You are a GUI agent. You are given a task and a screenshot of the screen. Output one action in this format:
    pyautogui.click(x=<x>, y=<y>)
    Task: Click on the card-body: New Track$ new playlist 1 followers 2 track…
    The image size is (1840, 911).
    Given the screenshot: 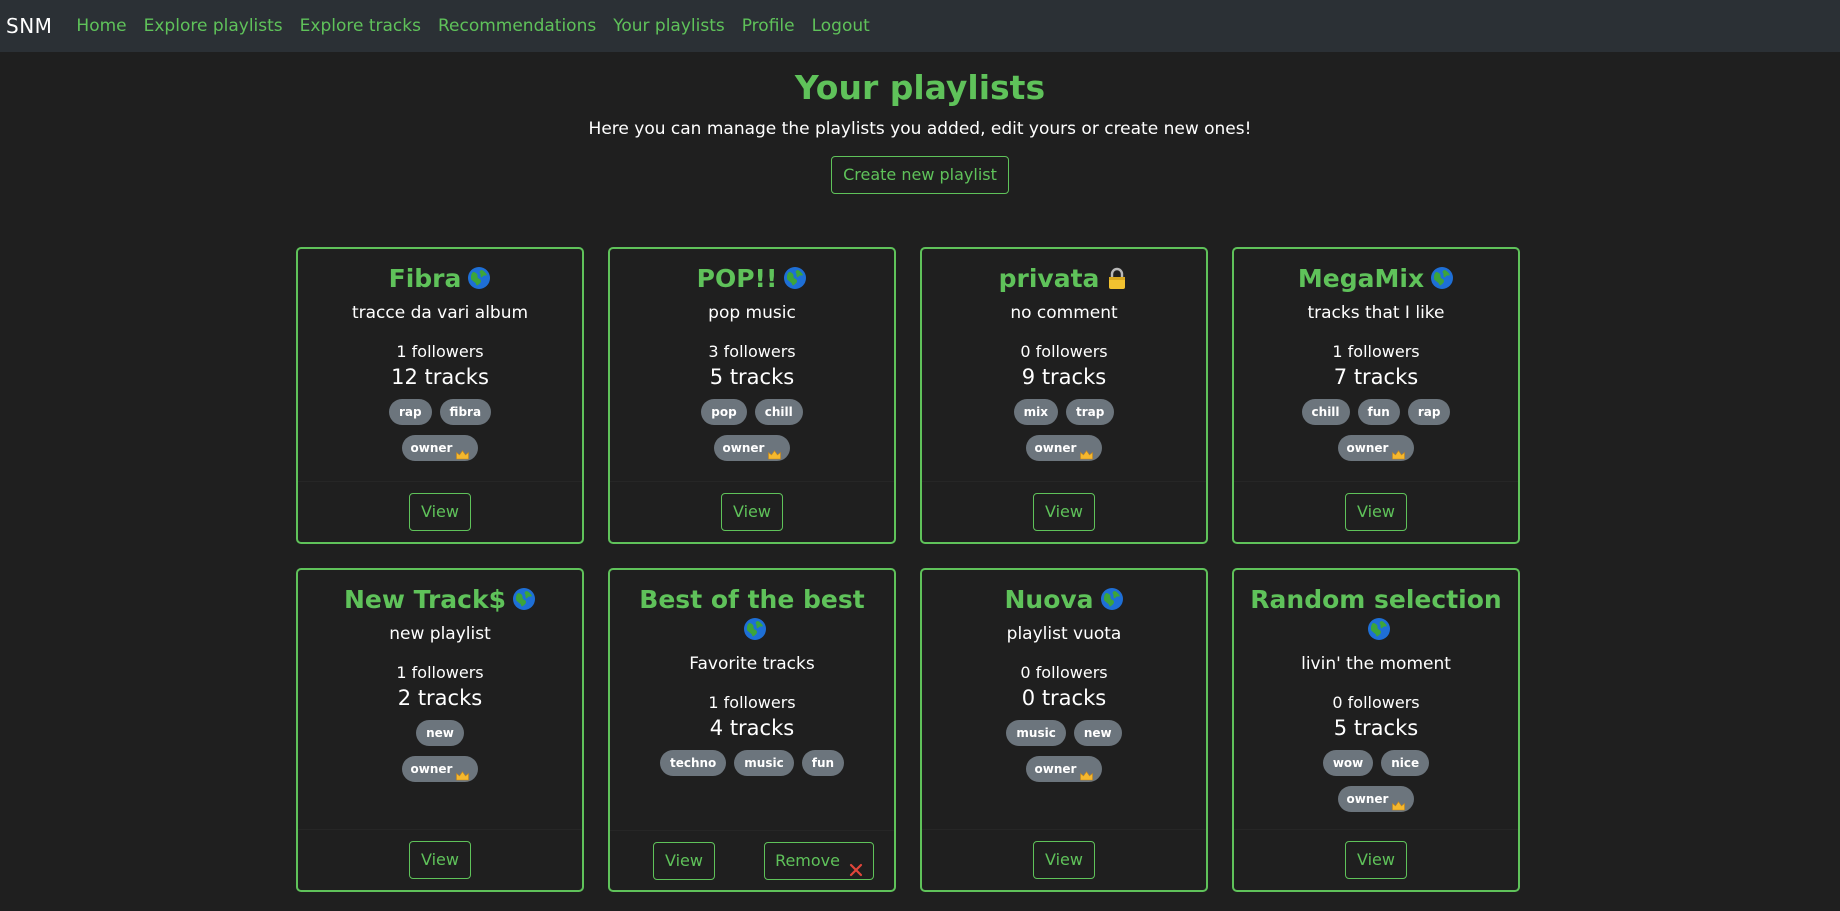 What is the action you would take?
    pyautogui.click(x=440, y=676)
    